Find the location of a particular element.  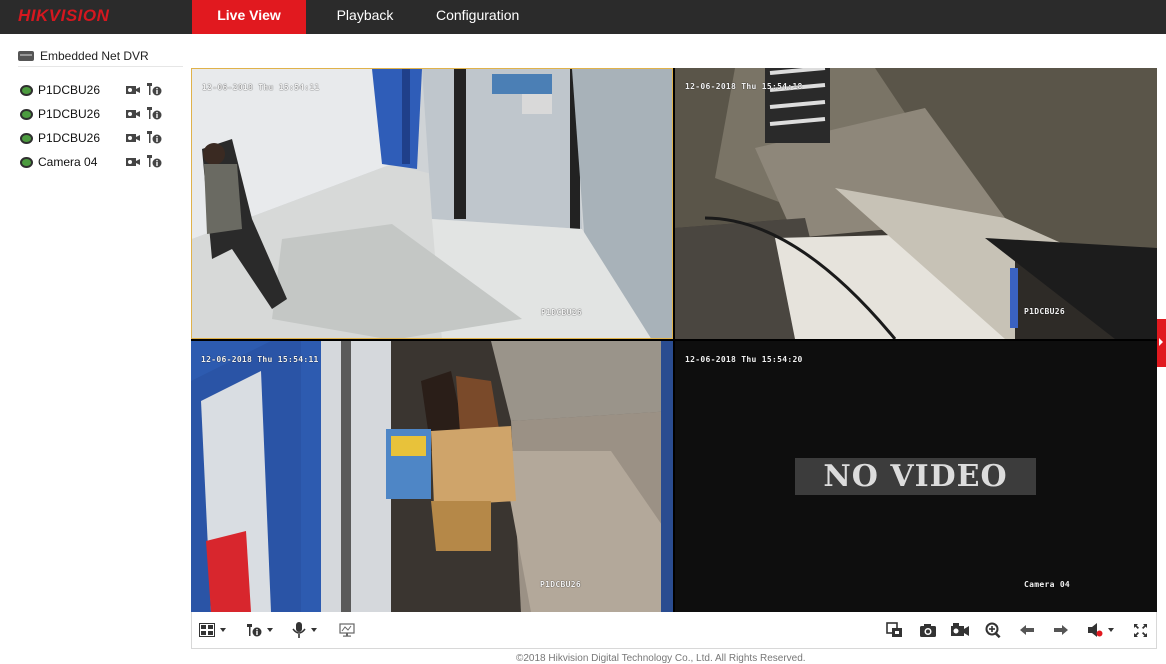

stop-all-icon is located at coordinates (894, 629).